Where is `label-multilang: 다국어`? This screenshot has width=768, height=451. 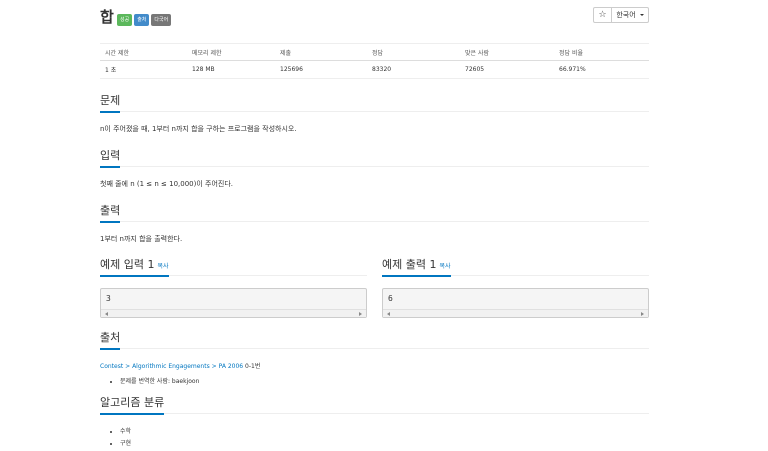
label-multilang: 다국어 is located at coordinates (161, 20).